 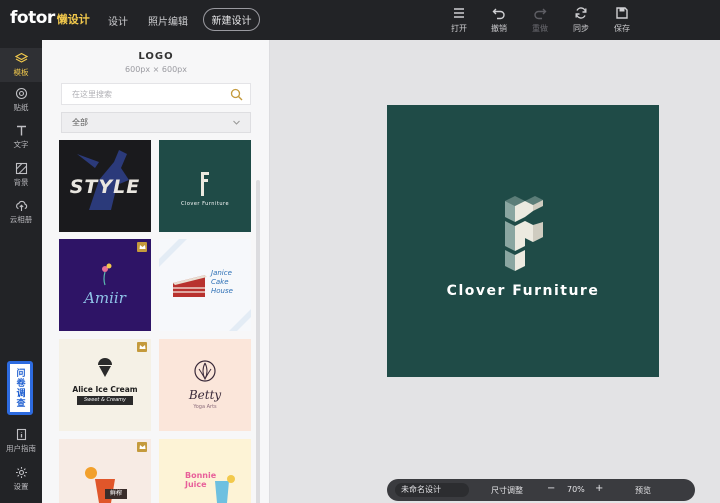 What do you see at coordinates (118, 20) in the screenshot?
I see `nav-design: 设计` at bounding box center [118, 20].